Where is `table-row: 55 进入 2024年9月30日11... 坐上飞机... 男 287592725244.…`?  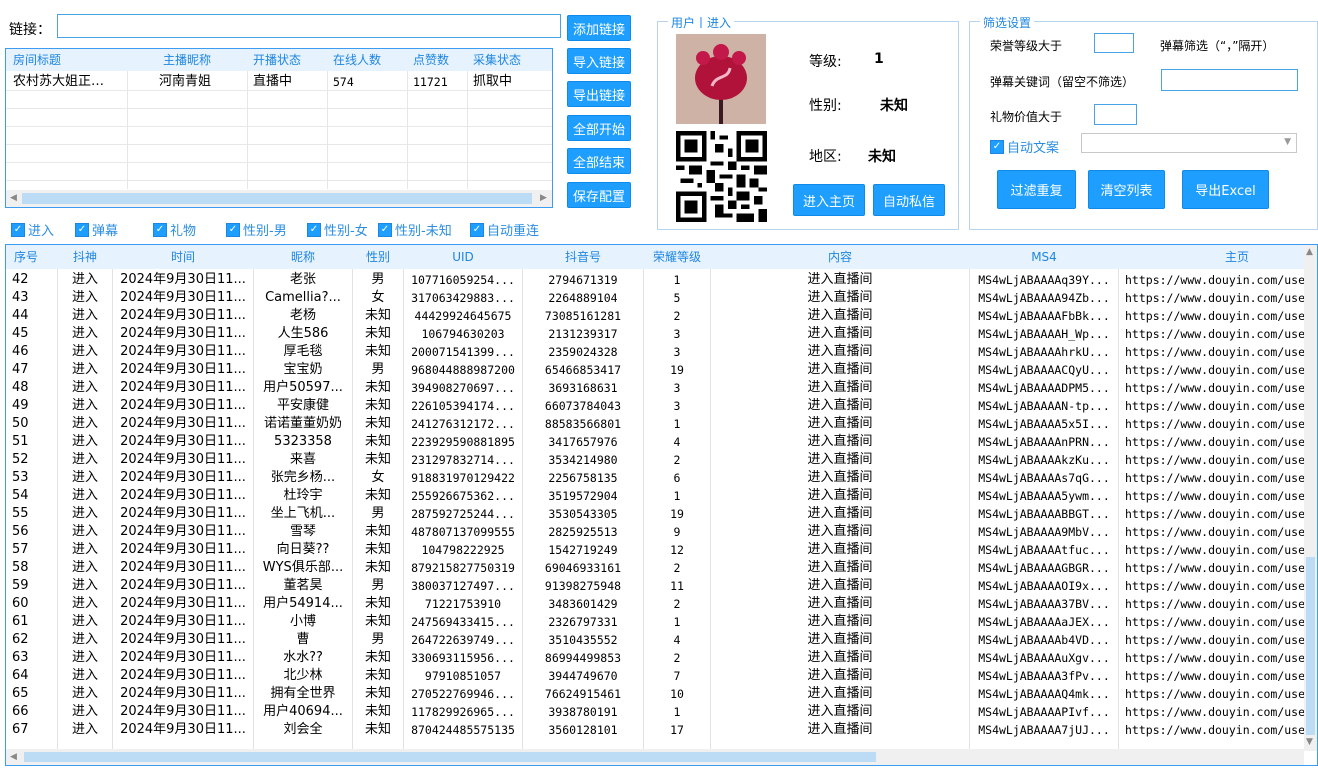 table-row: 55 进入 2024年9月30日11... 坐上飞机... 男 287592725244.… is located at coordinates (656, 514).